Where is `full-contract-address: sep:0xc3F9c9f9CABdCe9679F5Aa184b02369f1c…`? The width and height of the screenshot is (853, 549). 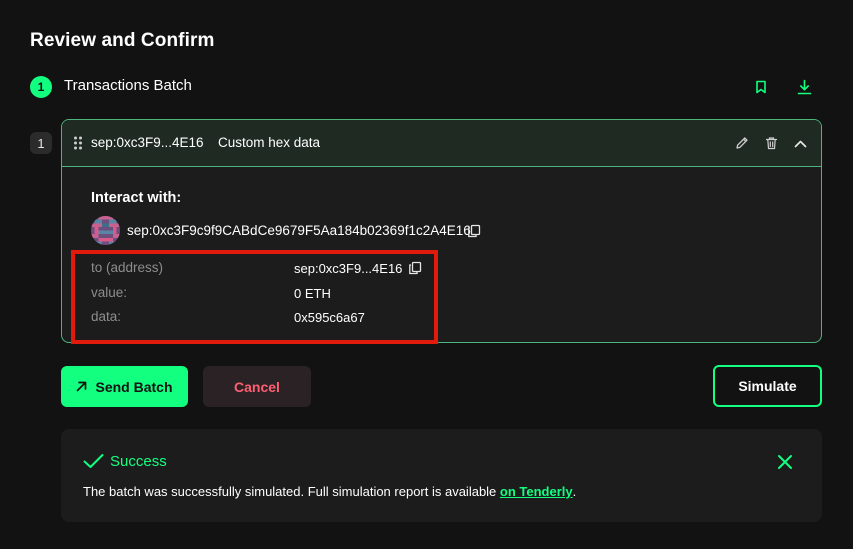
full-contract-address: sep:0xc3F9c9f9CABdCe9679F5Aa184b02369f1c… is located at coordinates (299, 230).